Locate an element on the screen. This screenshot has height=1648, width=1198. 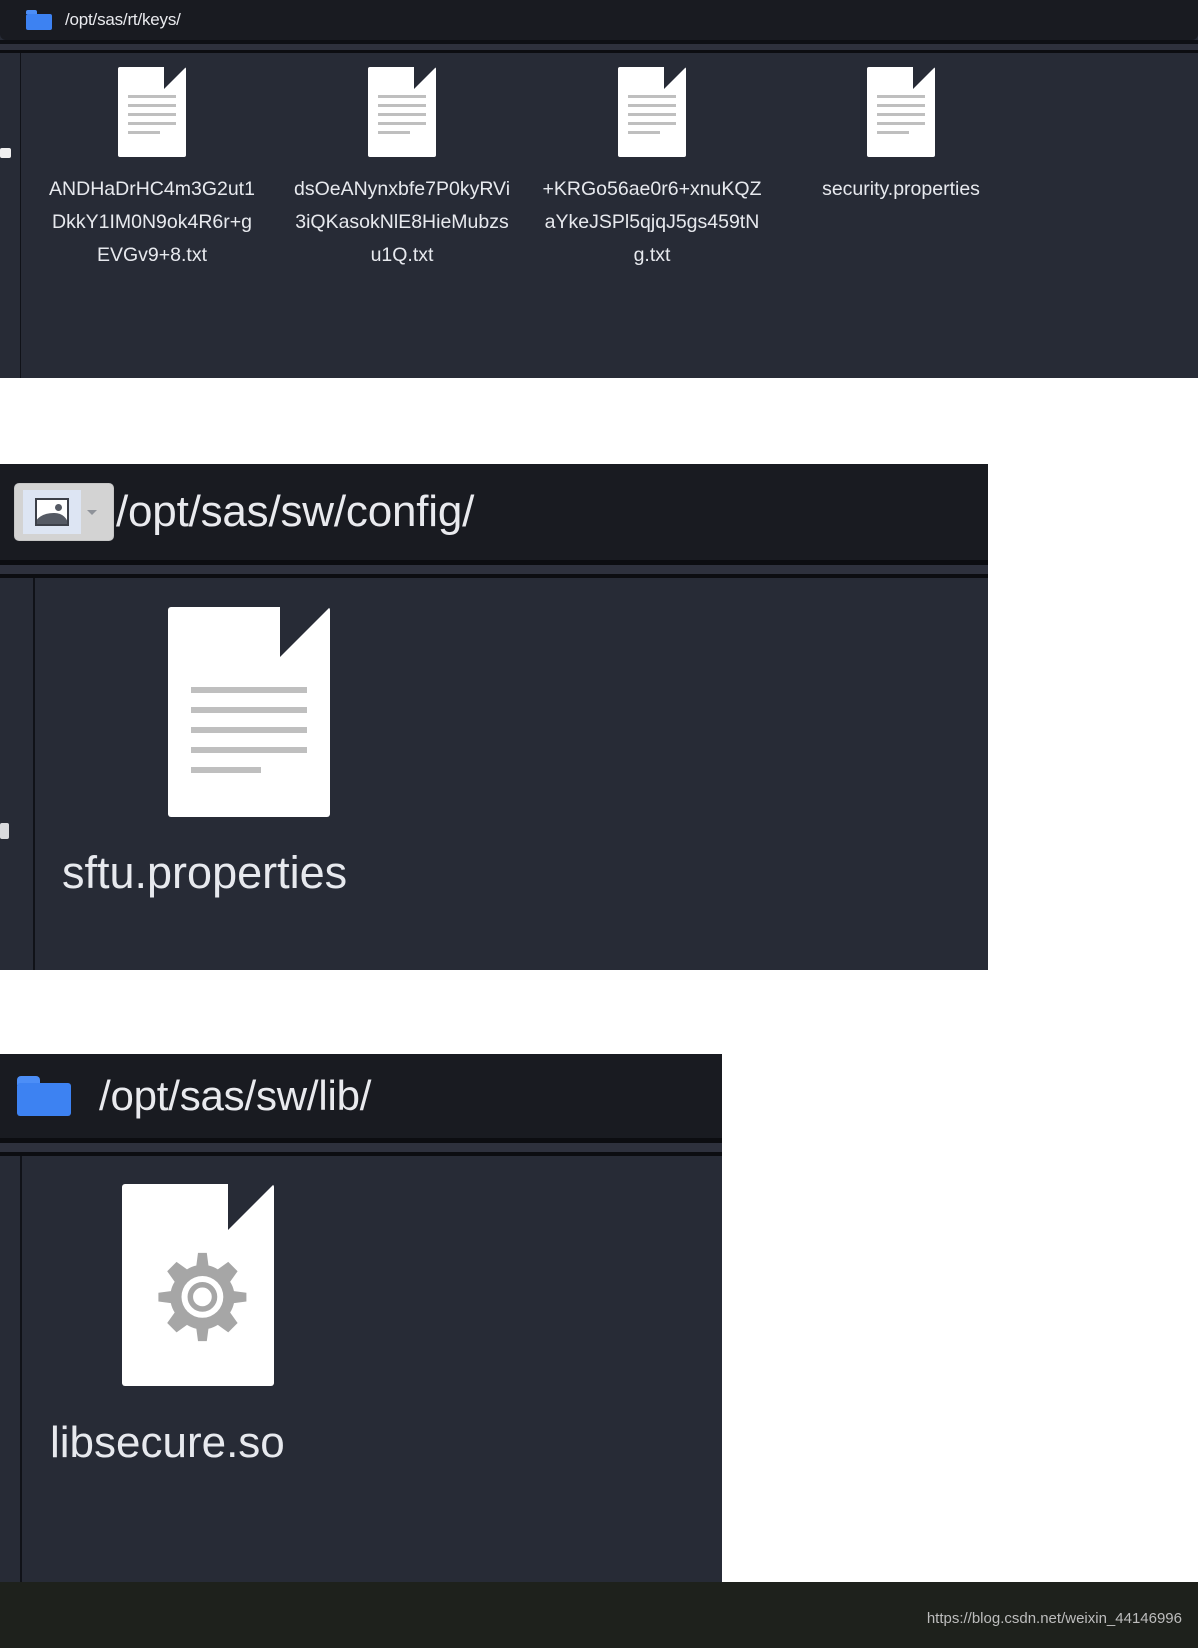
chevron-down-icon is located at coordinates (92, 512).